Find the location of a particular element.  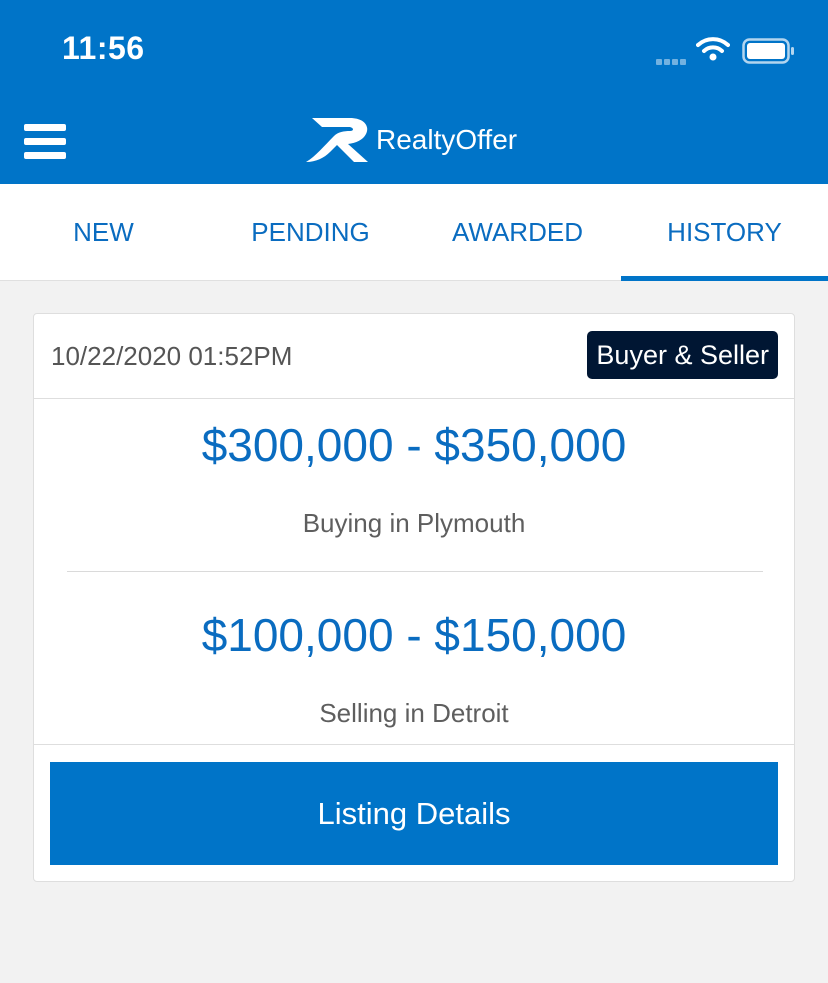

selling-location: Selling in Detroit is located at coordinates (414, 713).